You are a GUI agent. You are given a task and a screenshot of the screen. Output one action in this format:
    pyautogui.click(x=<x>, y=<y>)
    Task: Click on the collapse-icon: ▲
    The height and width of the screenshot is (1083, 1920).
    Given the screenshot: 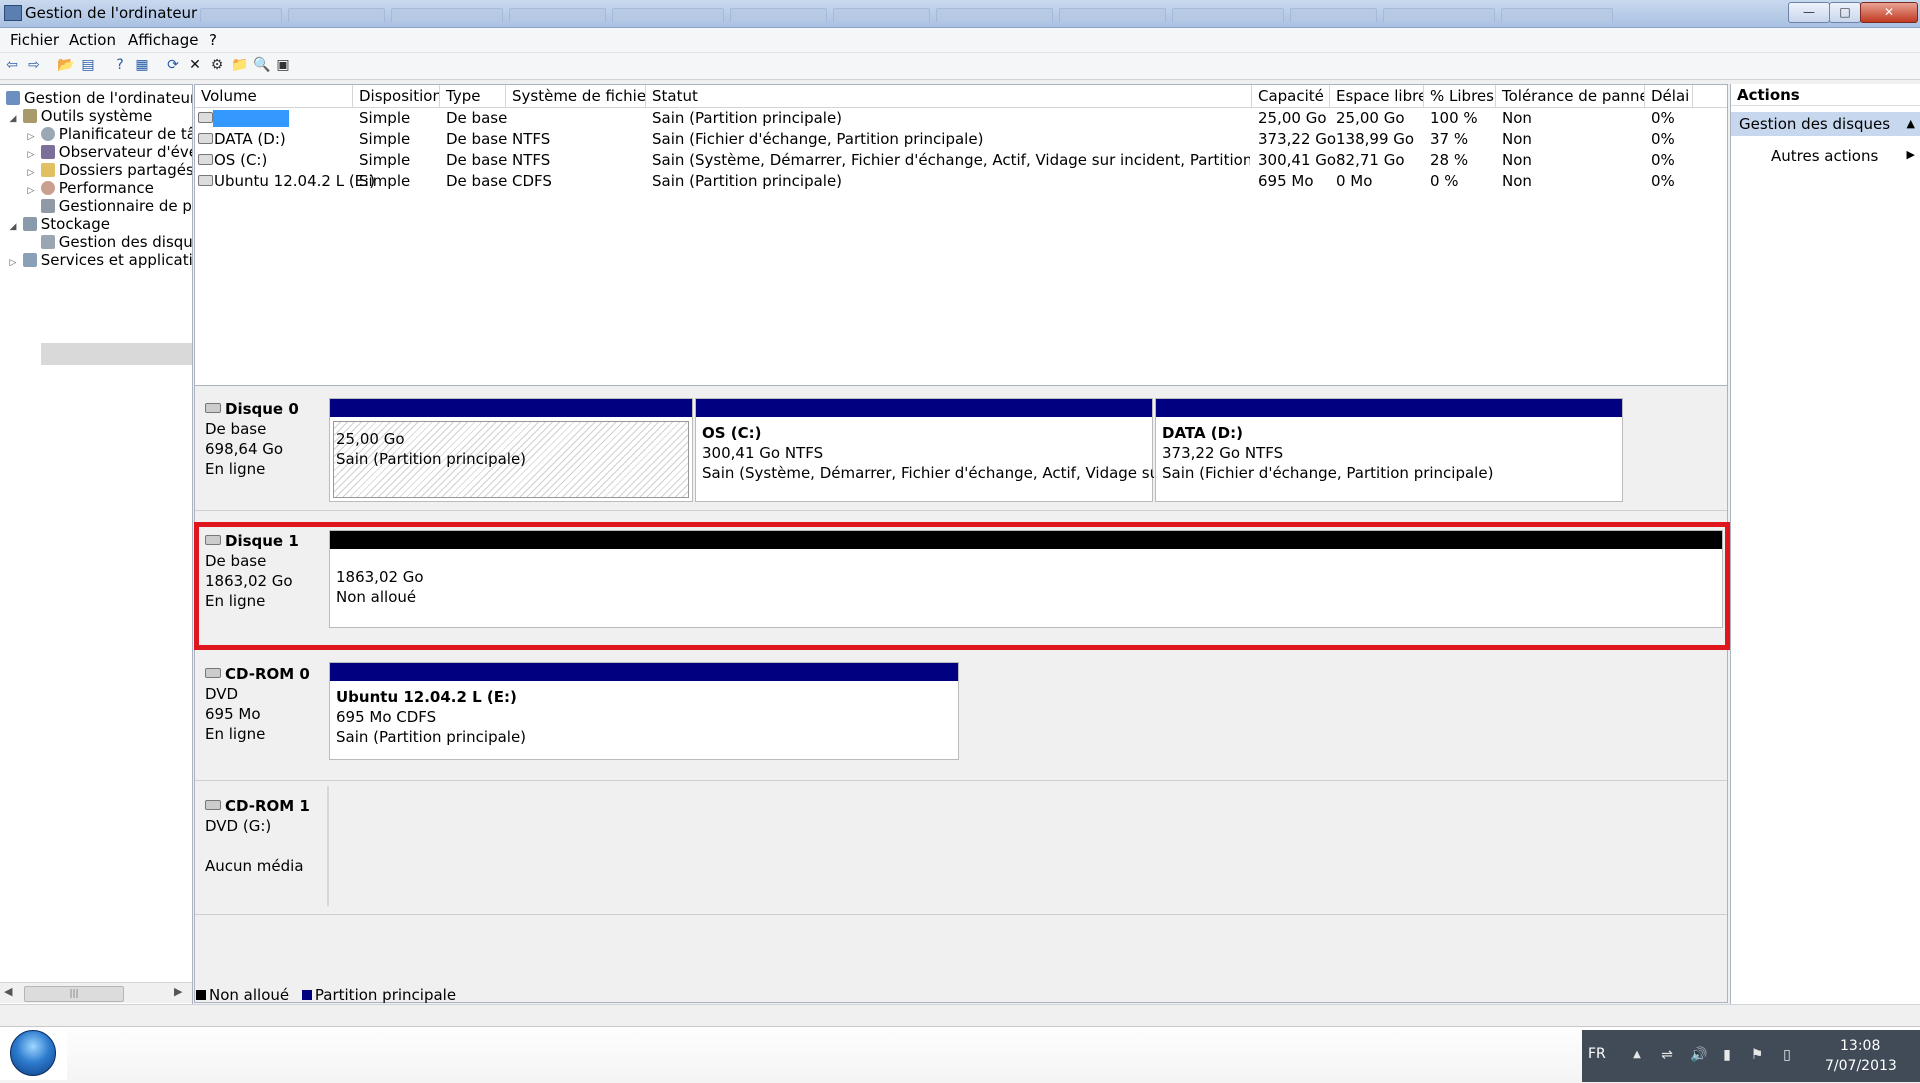 What is the action you would take?
    pyautogui.click(x=1911, y=124)
    